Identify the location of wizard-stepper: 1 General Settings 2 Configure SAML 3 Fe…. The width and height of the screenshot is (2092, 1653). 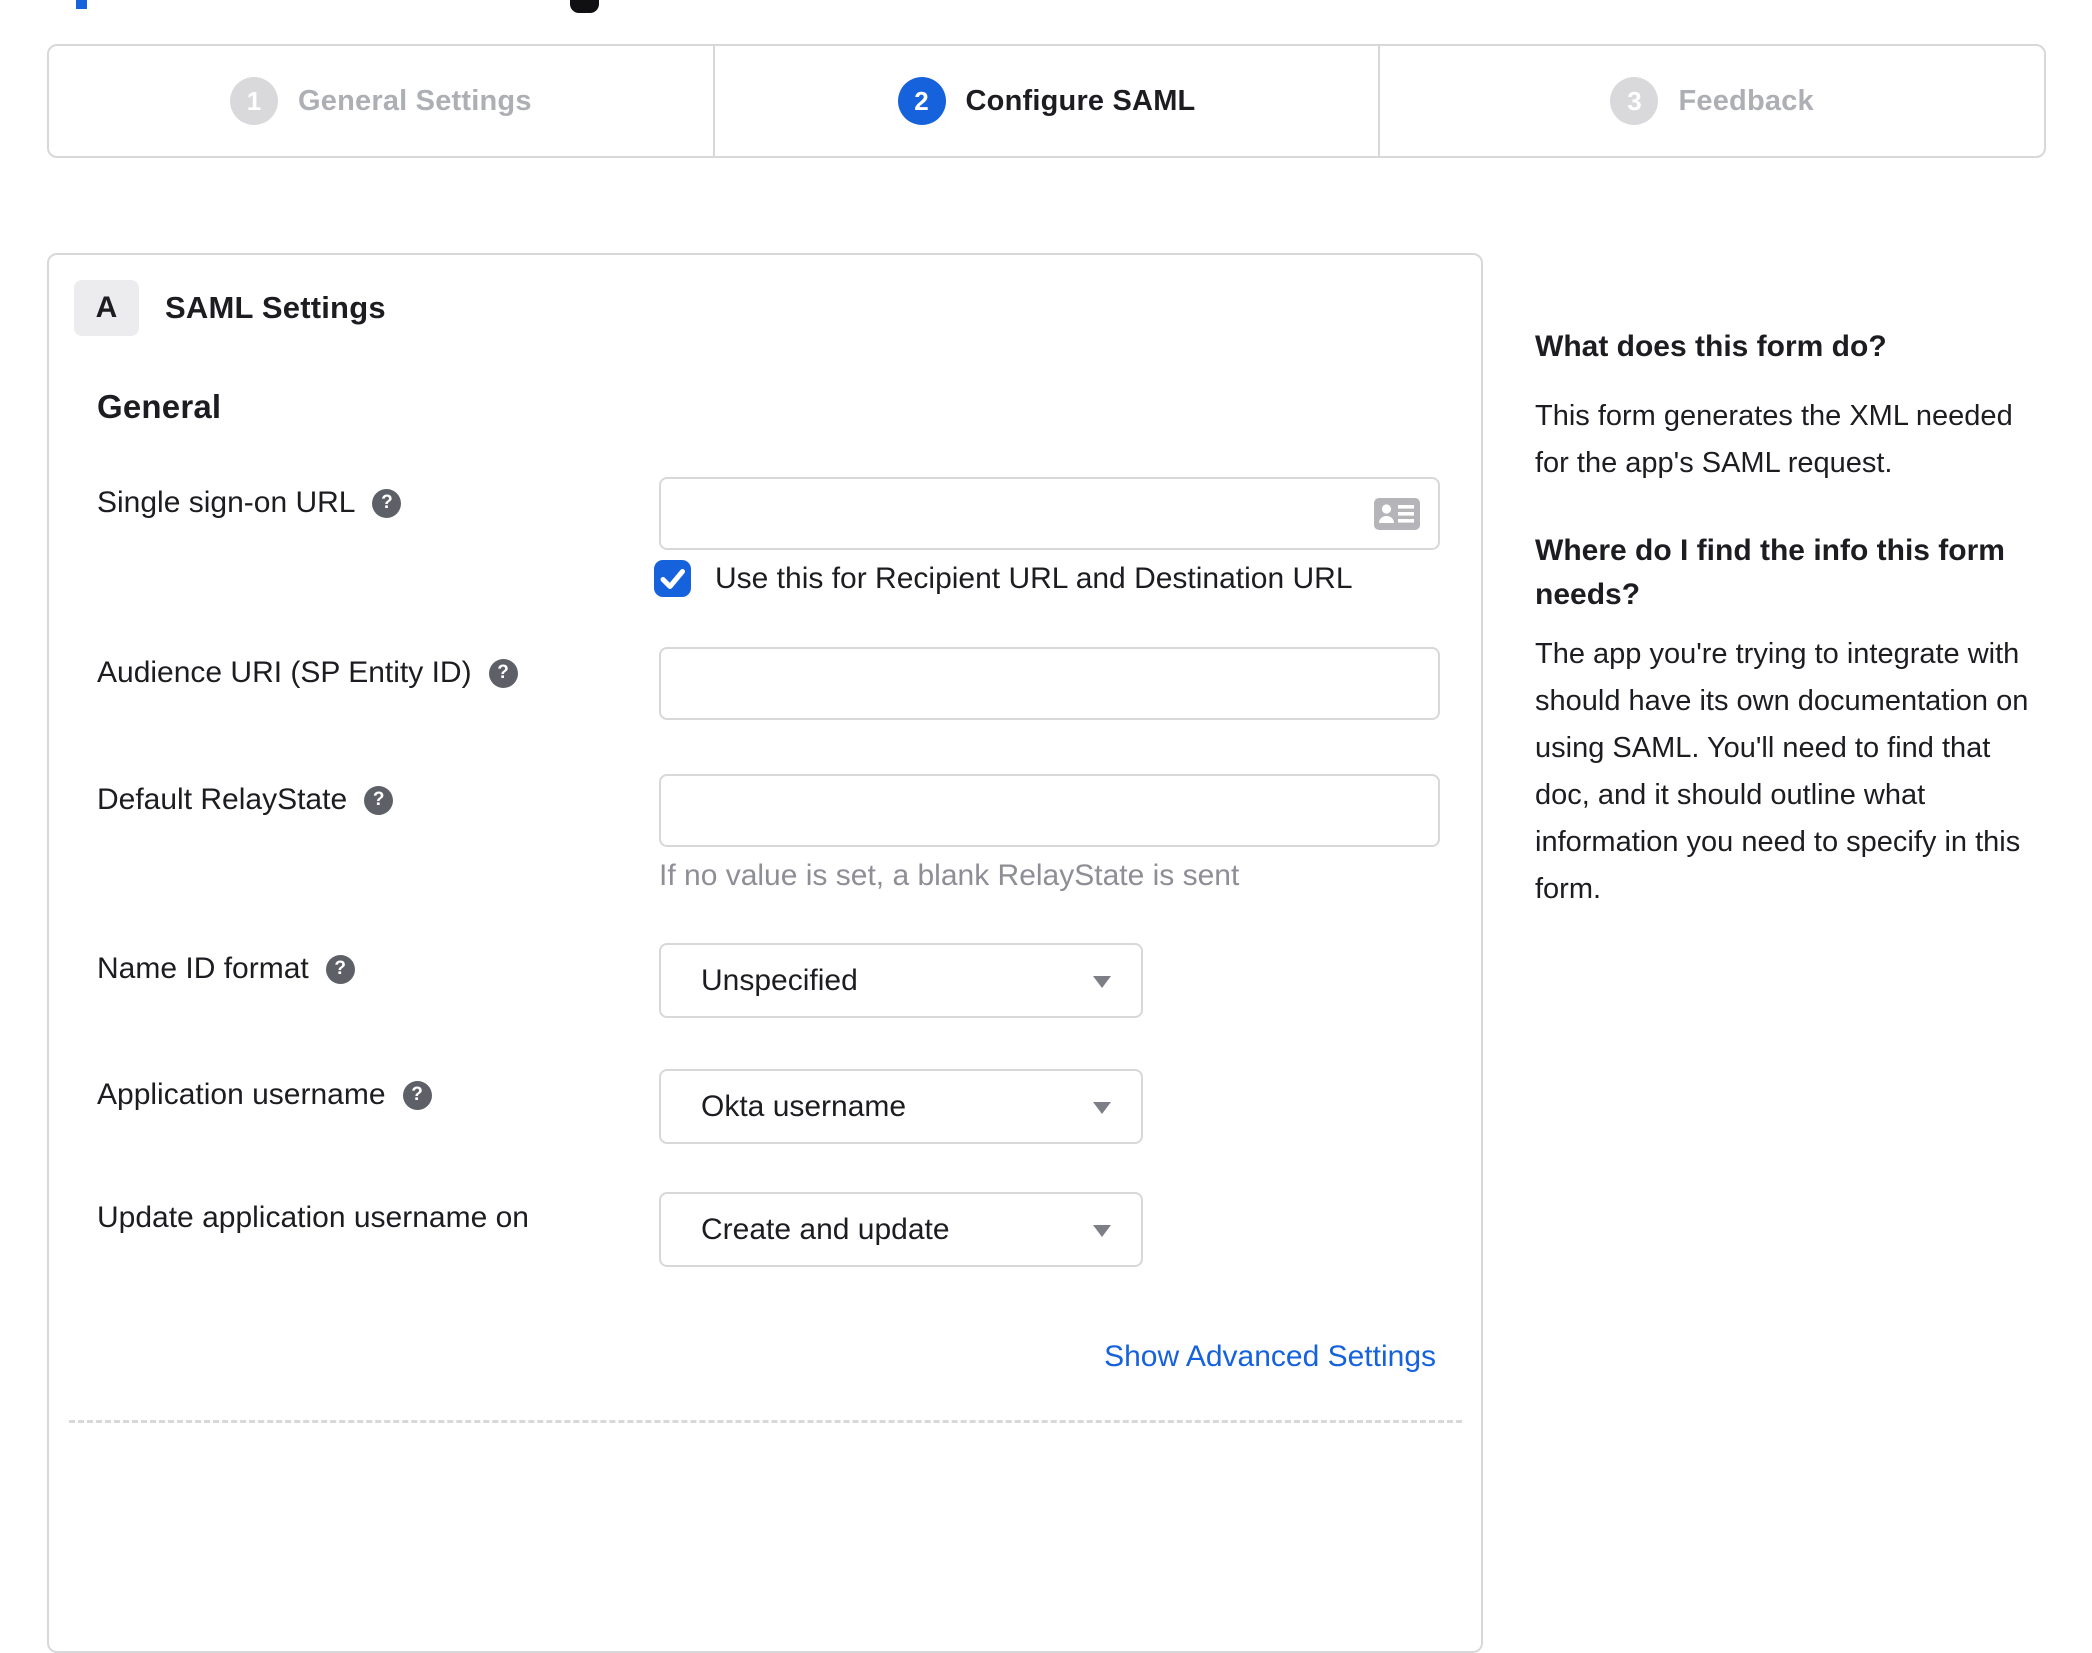
(1046, 101).